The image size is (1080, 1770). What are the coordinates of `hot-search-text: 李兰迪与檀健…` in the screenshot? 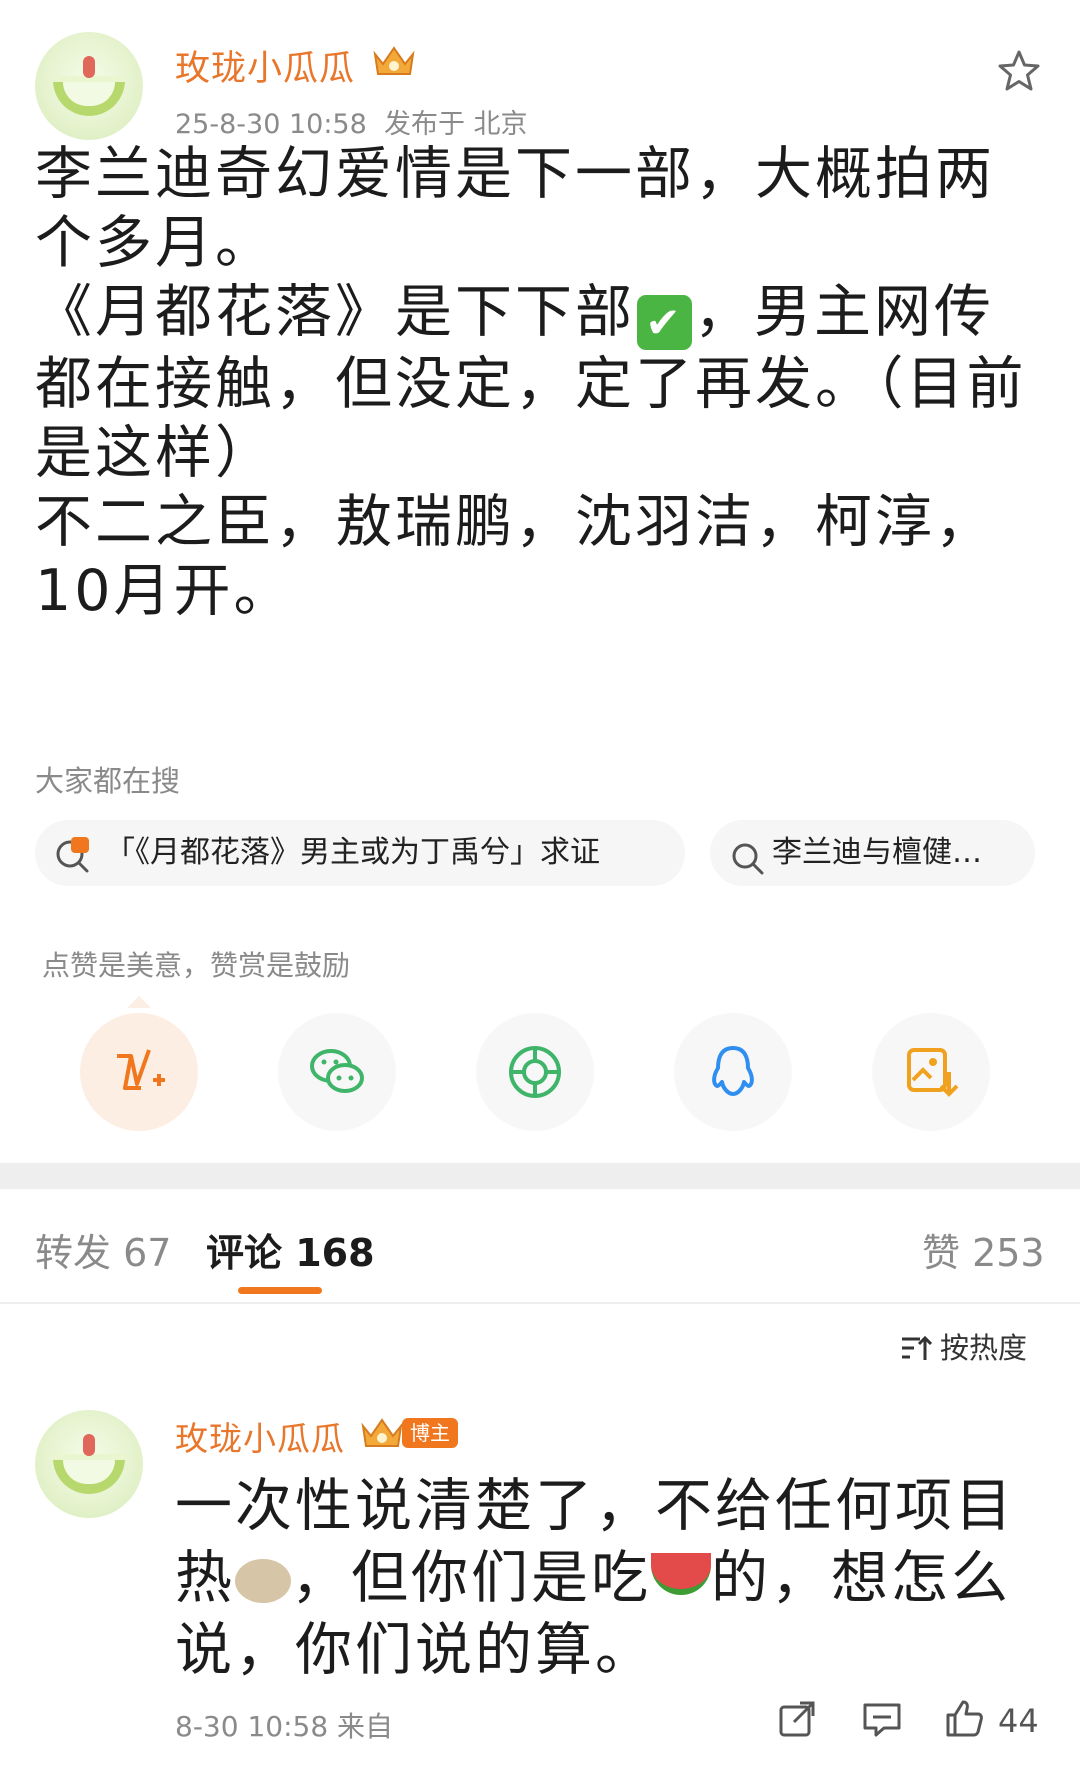 It's located at (877, 852).